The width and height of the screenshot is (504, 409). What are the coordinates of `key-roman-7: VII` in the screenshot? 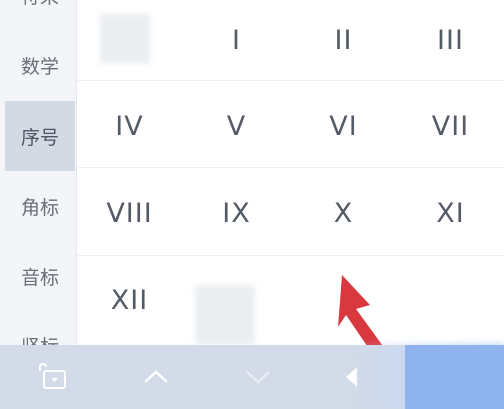 It's located at (450, 126).